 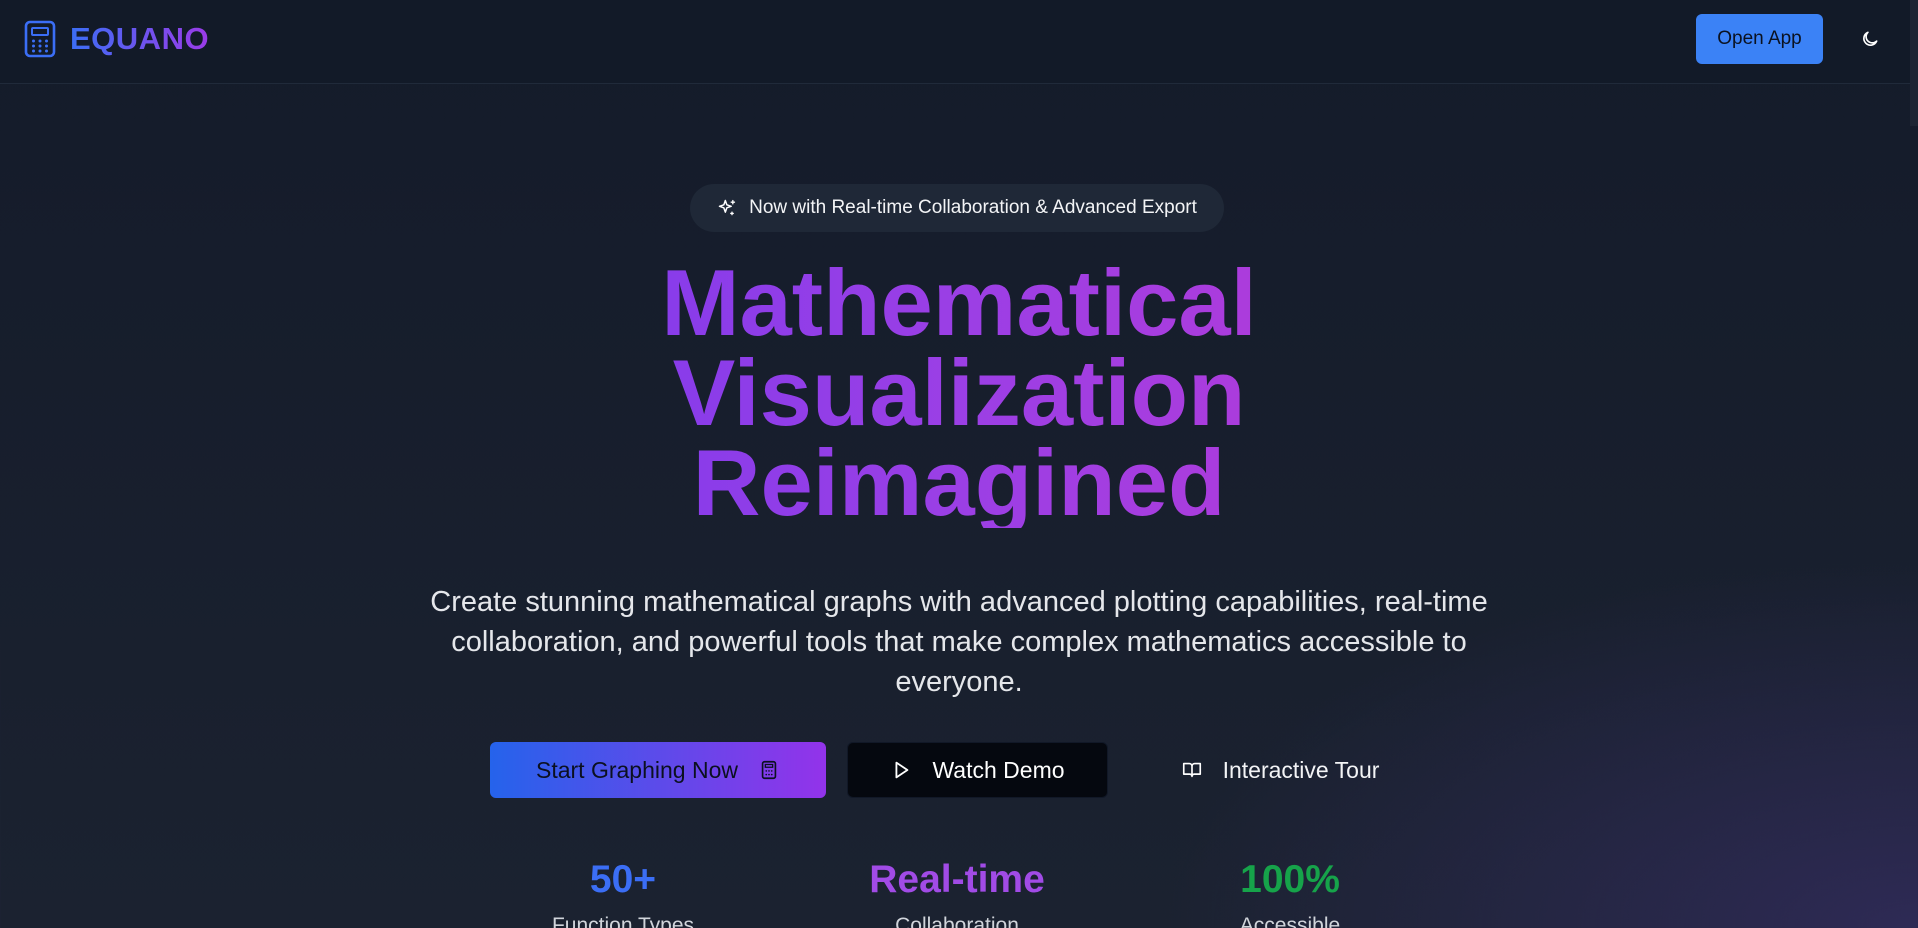 I want to click on start-graphing-label: Start Graphing Now, so click(x=637, y=769).